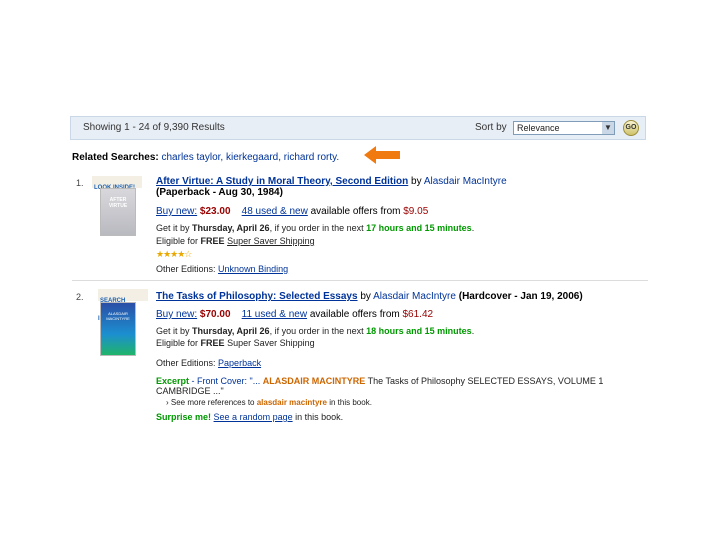  I want to click on other-editions-row: Other Editions: Paperback, so click(208, 363).